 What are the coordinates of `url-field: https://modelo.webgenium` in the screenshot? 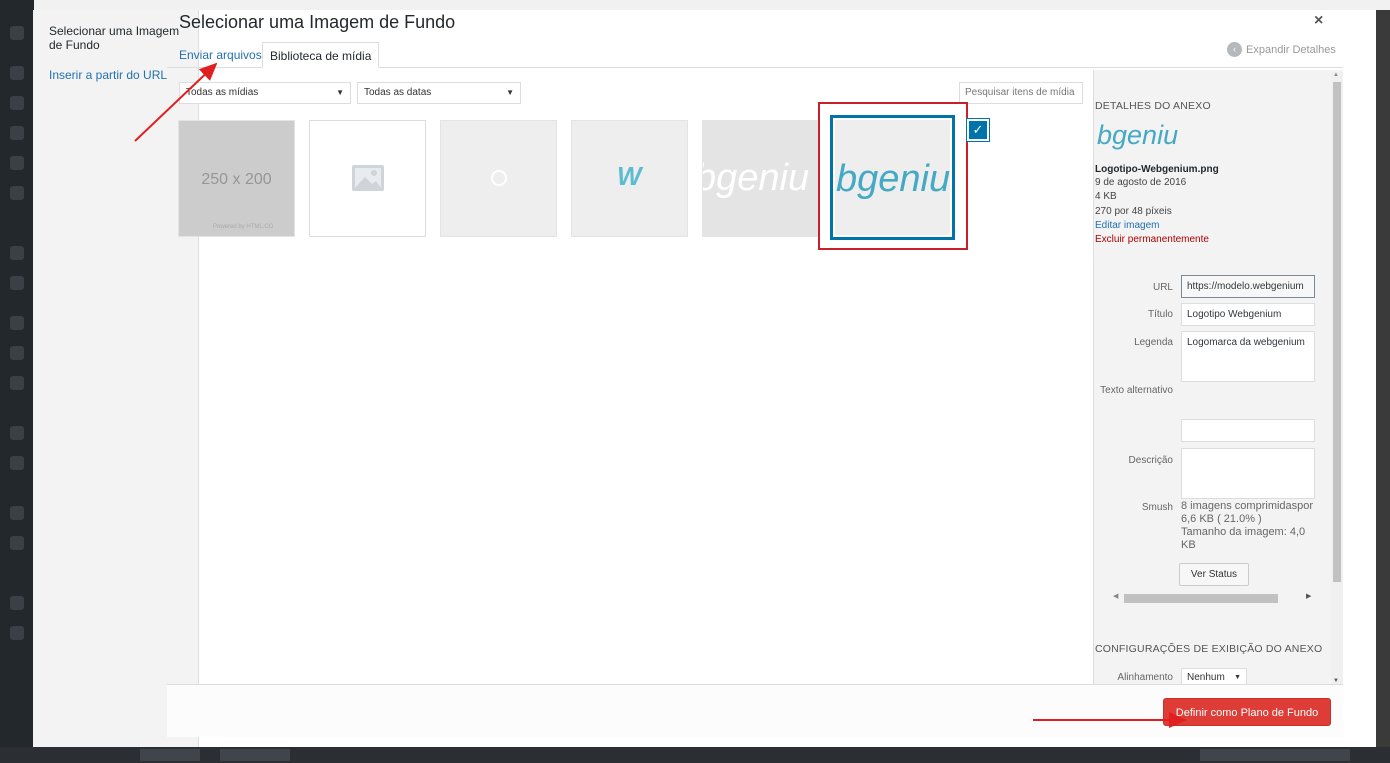 It's located at (1248, 286).